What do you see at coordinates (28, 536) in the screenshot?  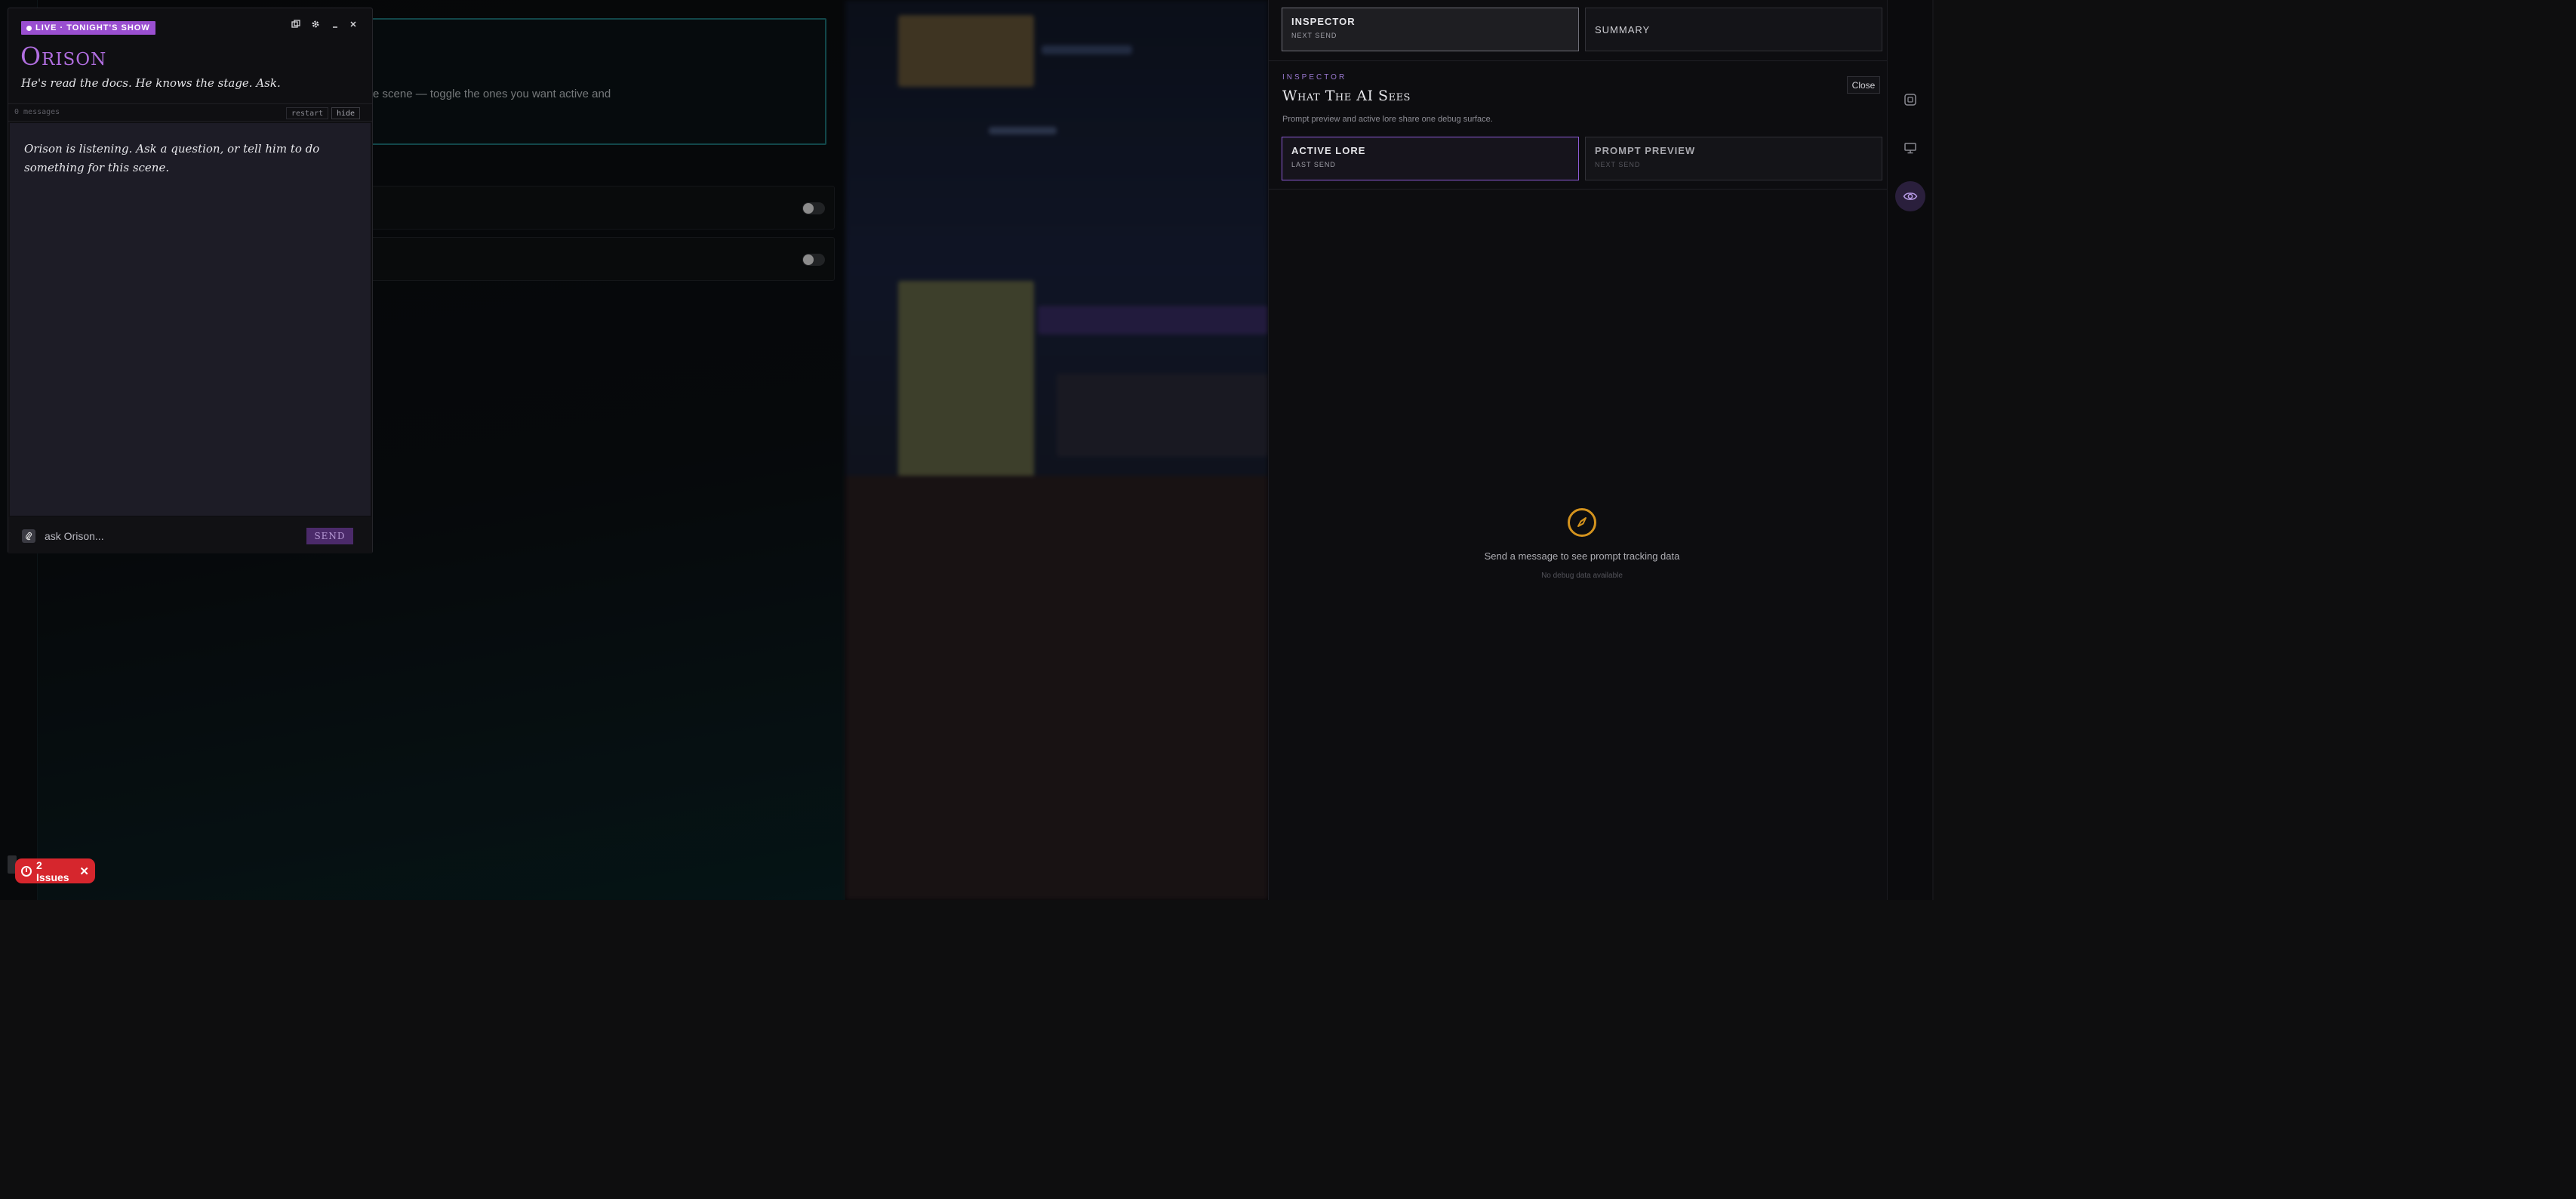 I see `paperclip-icon` at bounding box center [28, 536].